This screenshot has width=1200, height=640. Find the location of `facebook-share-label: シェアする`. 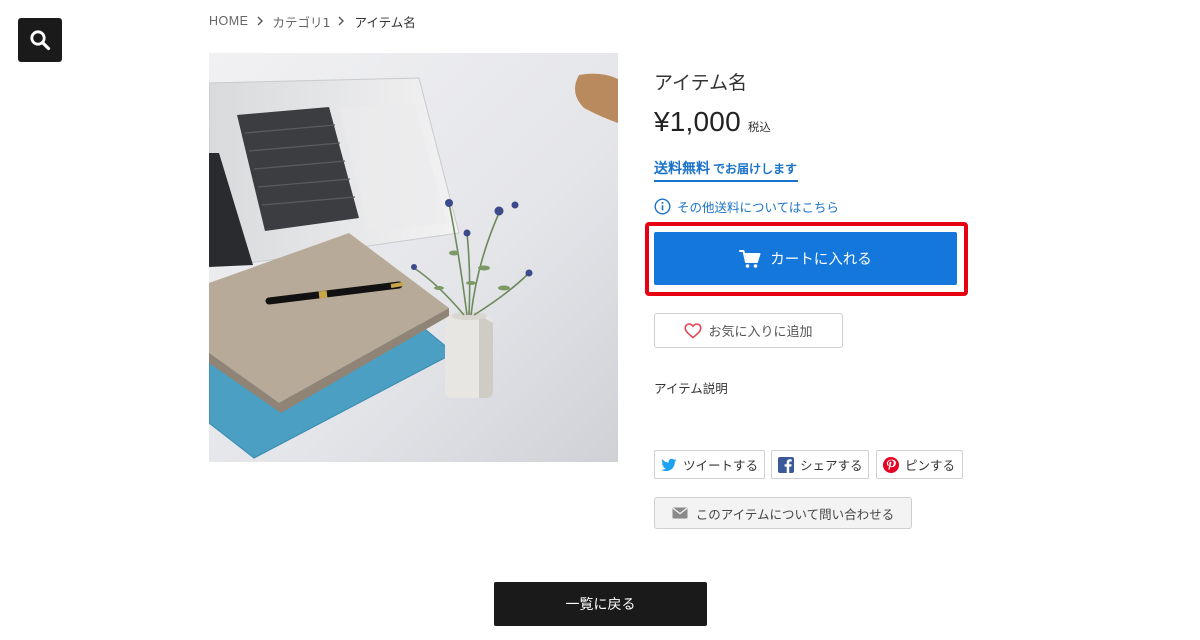

facebook-share-label: シェアする is located at coordinates (831, 465).